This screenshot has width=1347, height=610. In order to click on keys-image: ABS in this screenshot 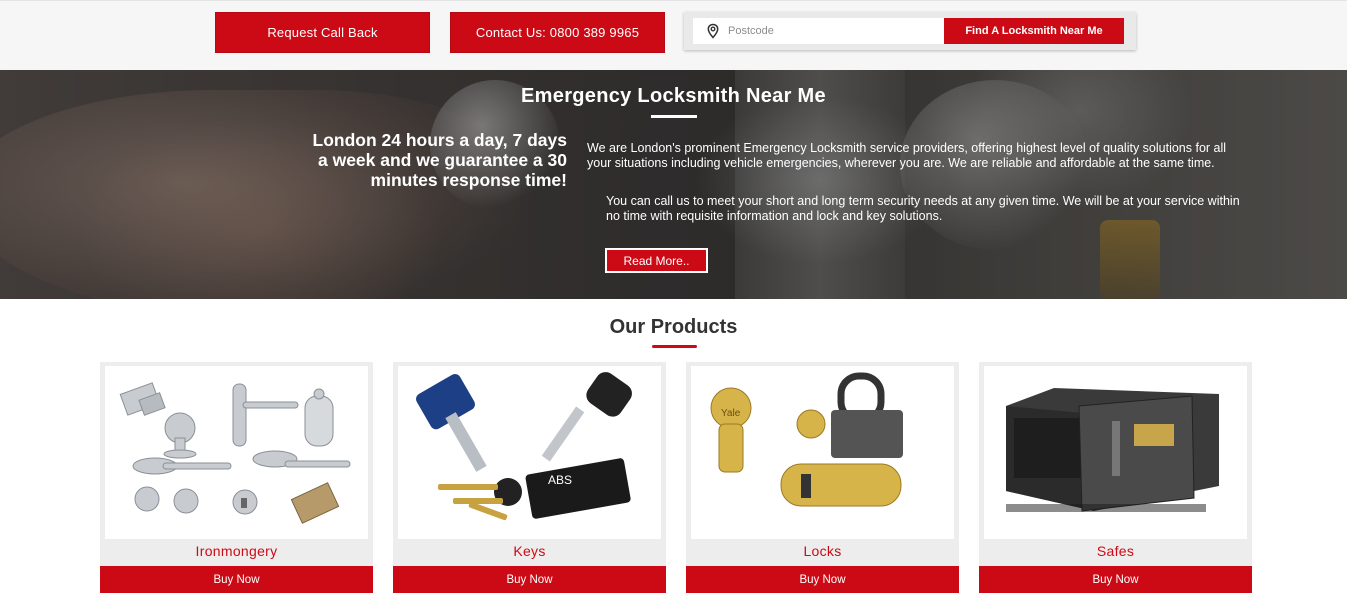, I will do `click(529, 452)`.